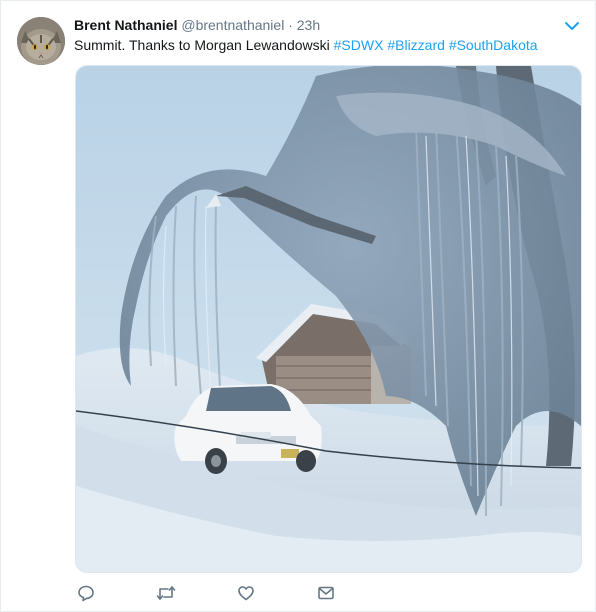  Describe the element at coordinates (125, 25) in the screenshot. I see `author-name: Brent Nathaniel` at that location.